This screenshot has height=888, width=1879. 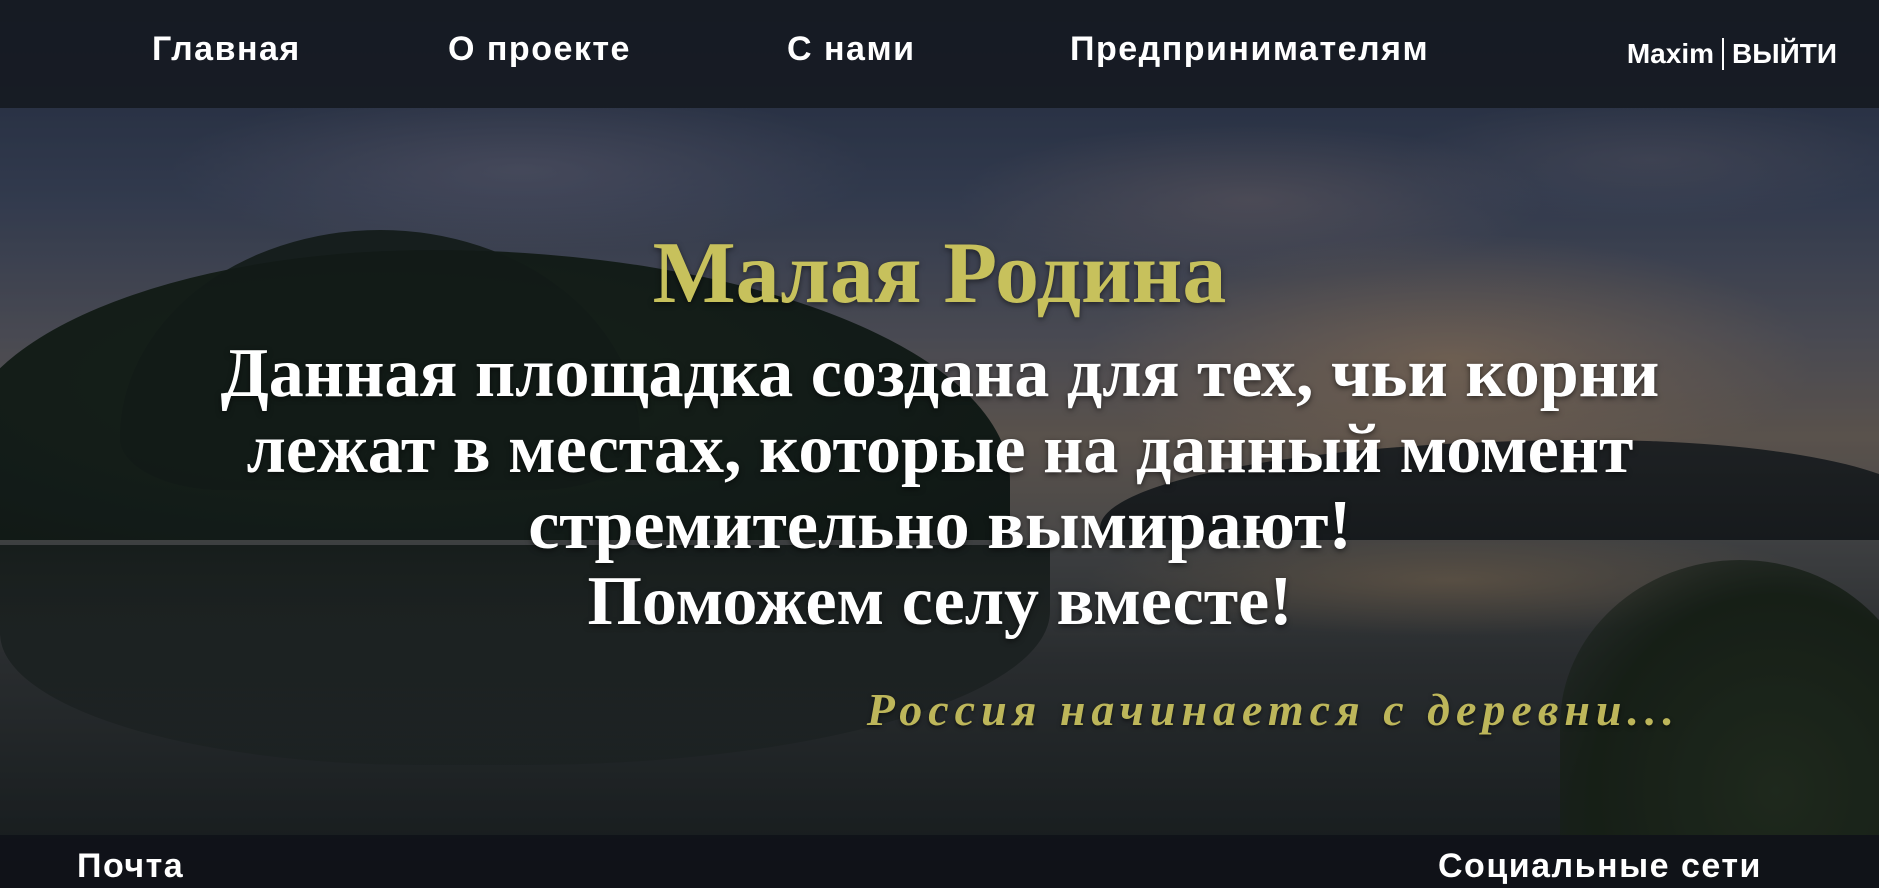 I want to click on username-label: Maxim, so click(x=1670, y=53).